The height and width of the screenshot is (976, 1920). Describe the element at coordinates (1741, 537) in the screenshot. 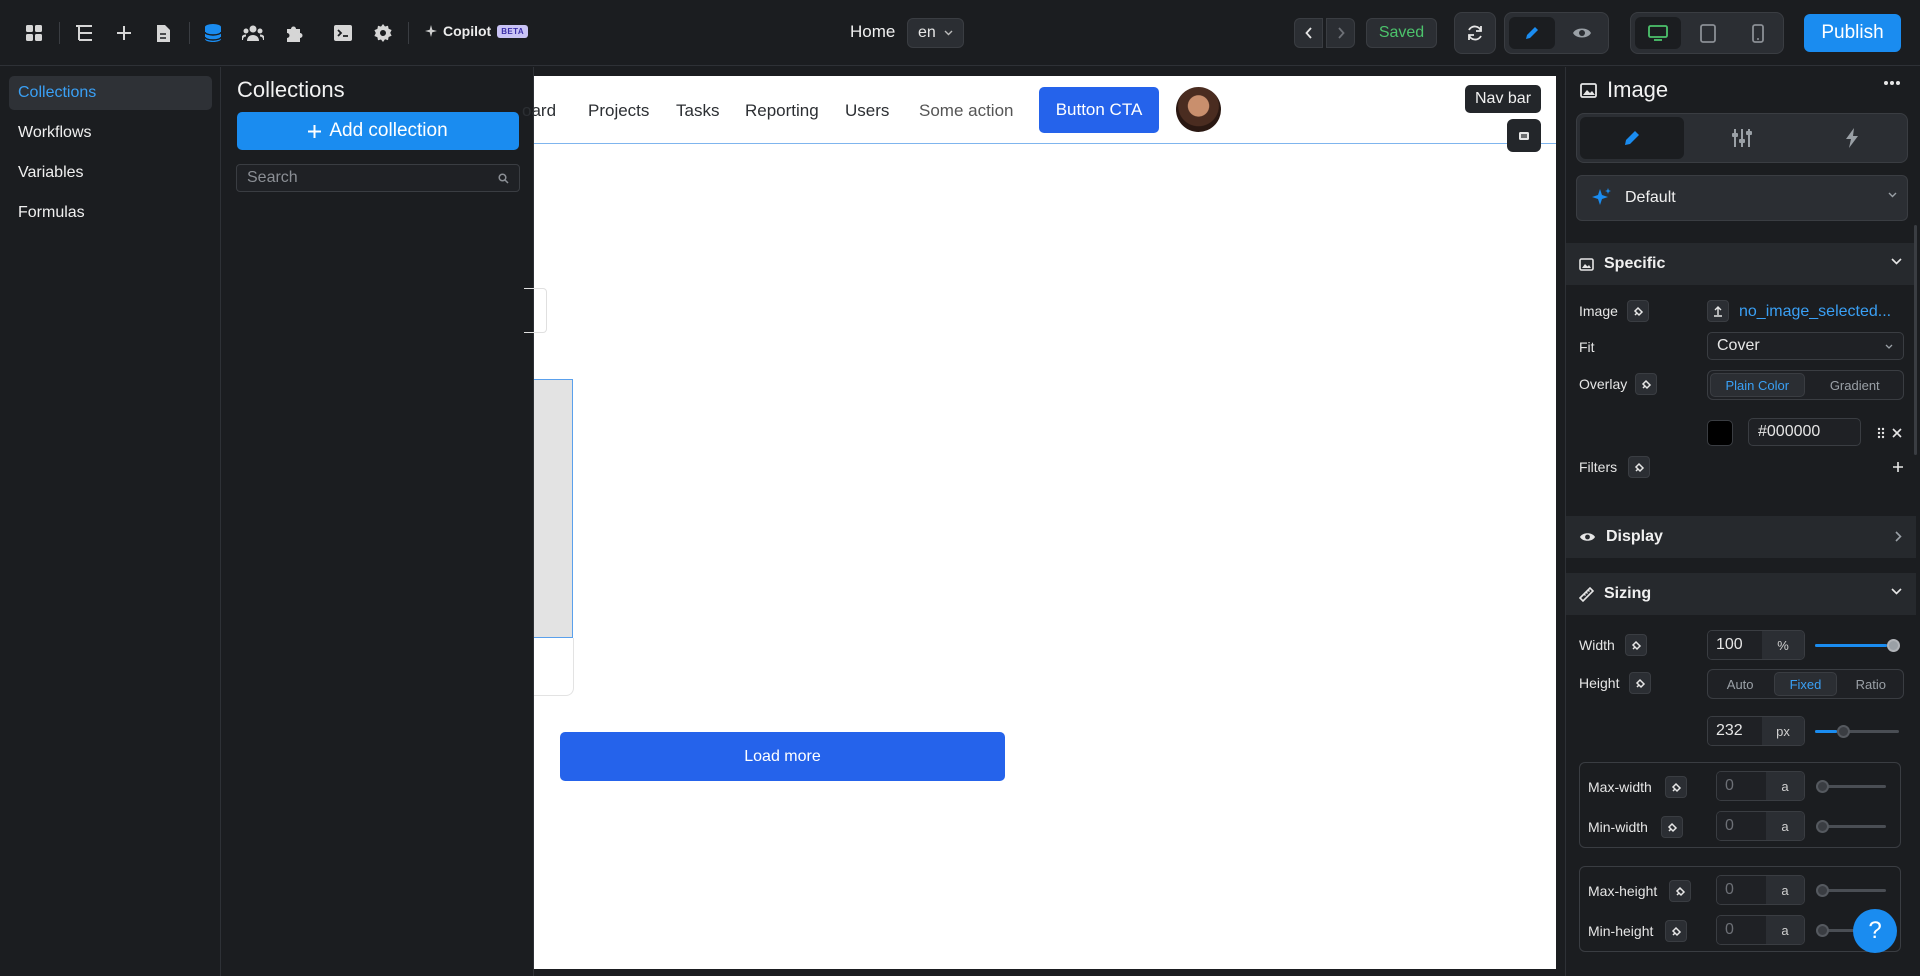

I see `section-display-header: Display` at that location.